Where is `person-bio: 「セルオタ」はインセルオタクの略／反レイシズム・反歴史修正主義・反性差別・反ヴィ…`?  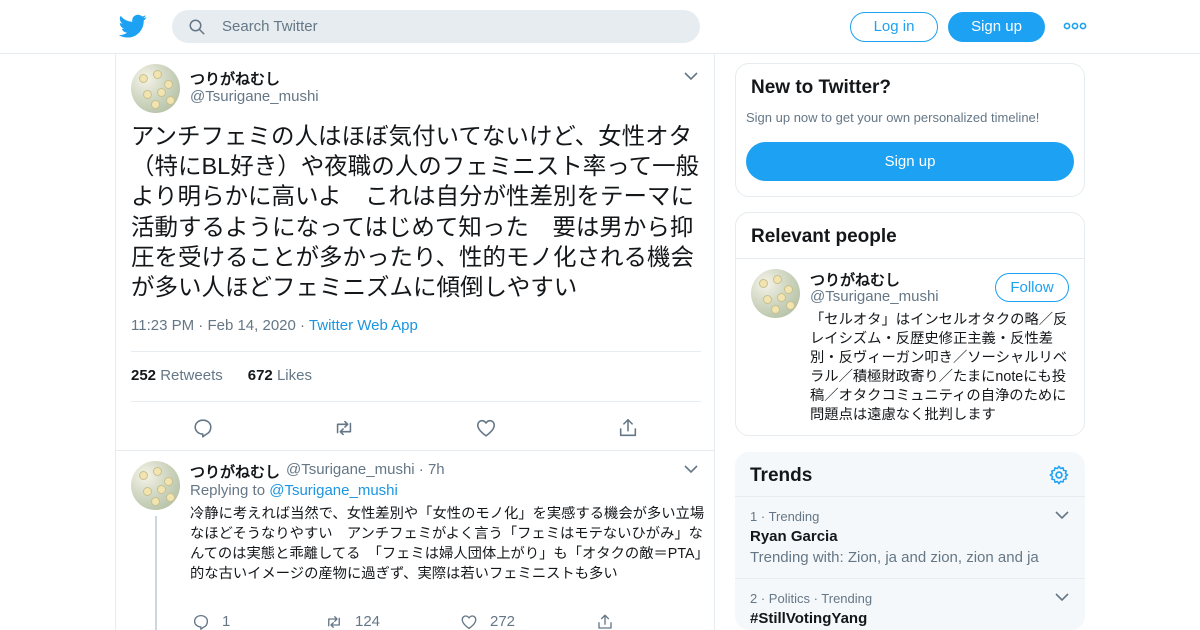 person-bio: 「セルオタ」はインセルオタクの略／反レイシズム・反歴史修正主義・反性差別・反ヴィ… is located at coordinates (939, 367).